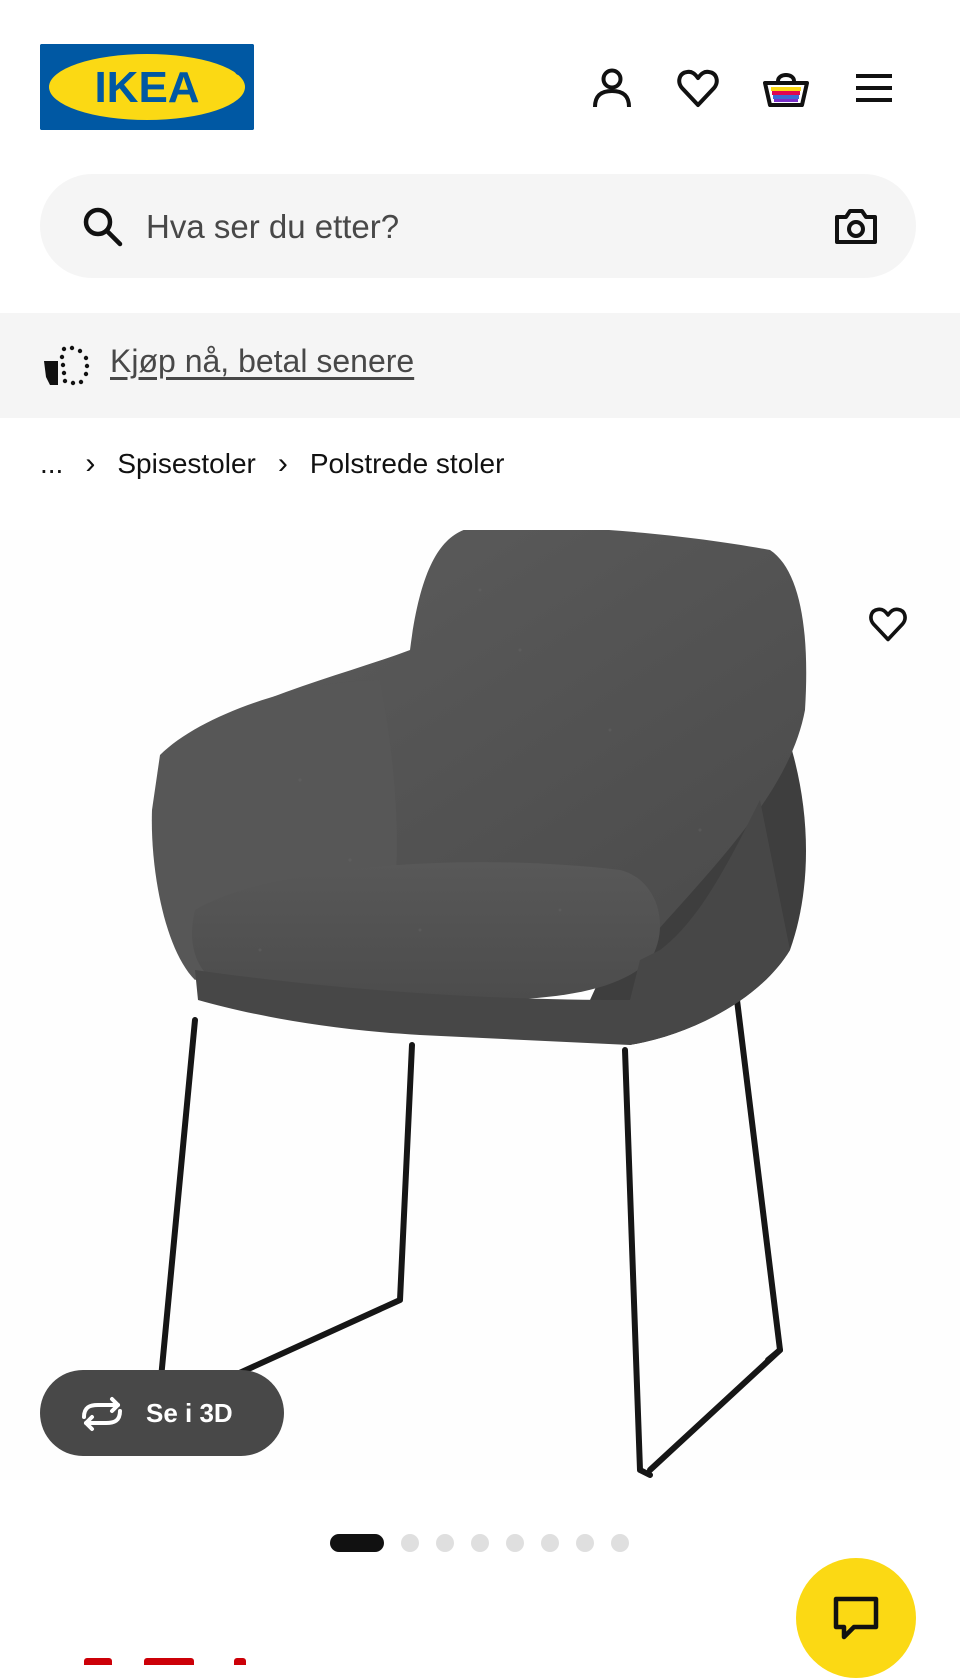  What do you see at coordinates (262, 361) in the screenshot?
I see `buy-now-pay-later-link: Kjøp nå, betal senere` at bounding box center [262, 361].